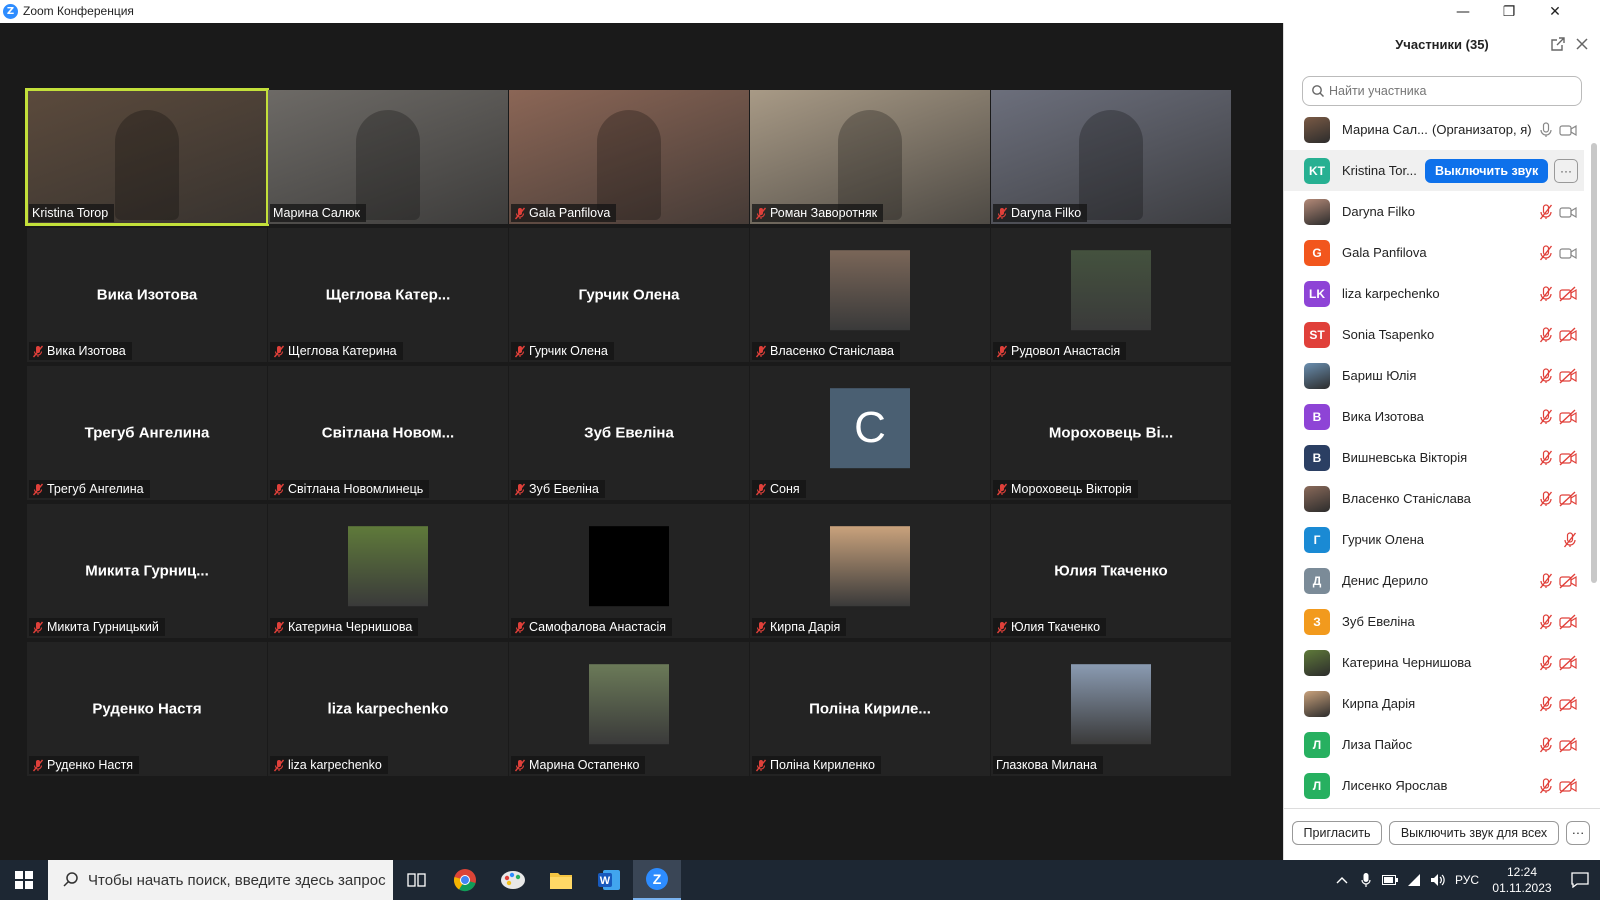 Image resolution: width=1600 pixels, height=900 pixels. What do you see at coordinates (1434, 457) in the screenshot?
I see `participant-row: B Вишневська Вікторія` at bounding box center [1434, 457].